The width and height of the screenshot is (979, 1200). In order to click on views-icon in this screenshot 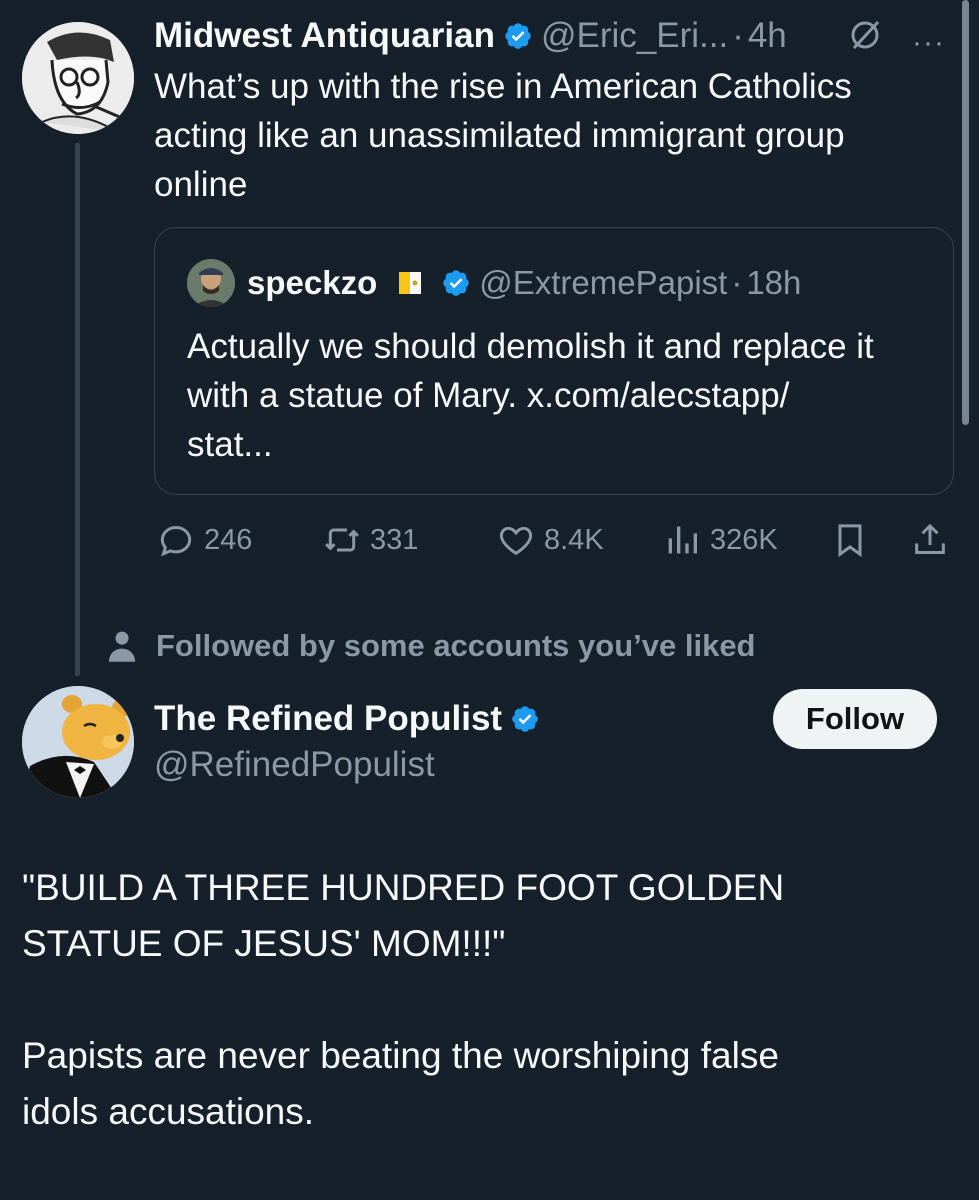, I will do `click(682, 540)`.